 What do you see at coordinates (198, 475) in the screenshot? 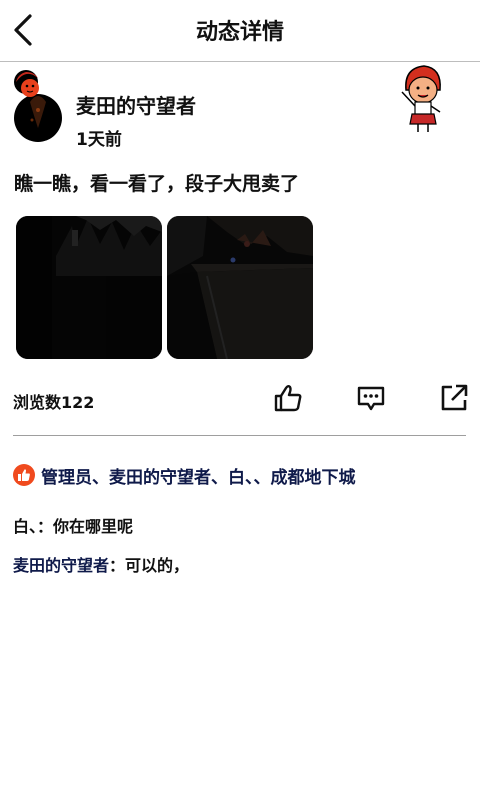
I see `likers-list: 管理员、麦田的守望者、白、、成都地下城` at bounding box center [198, 475].